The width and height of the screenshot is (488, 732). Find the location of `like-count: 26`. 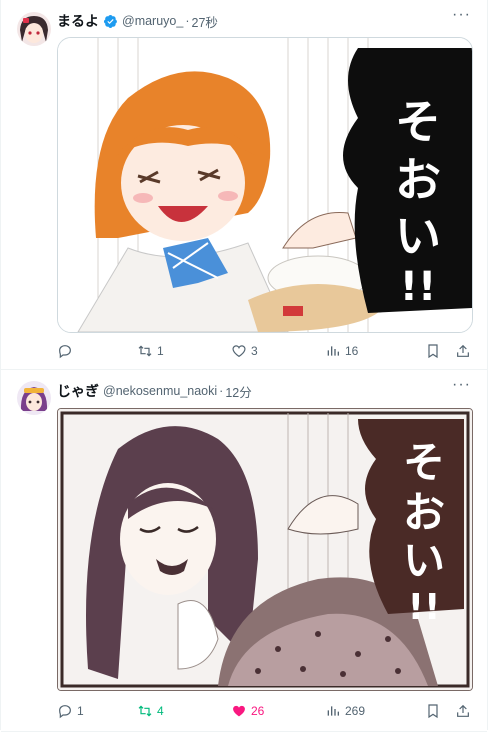

like-count: 26 is located at coordinates (258, 711).